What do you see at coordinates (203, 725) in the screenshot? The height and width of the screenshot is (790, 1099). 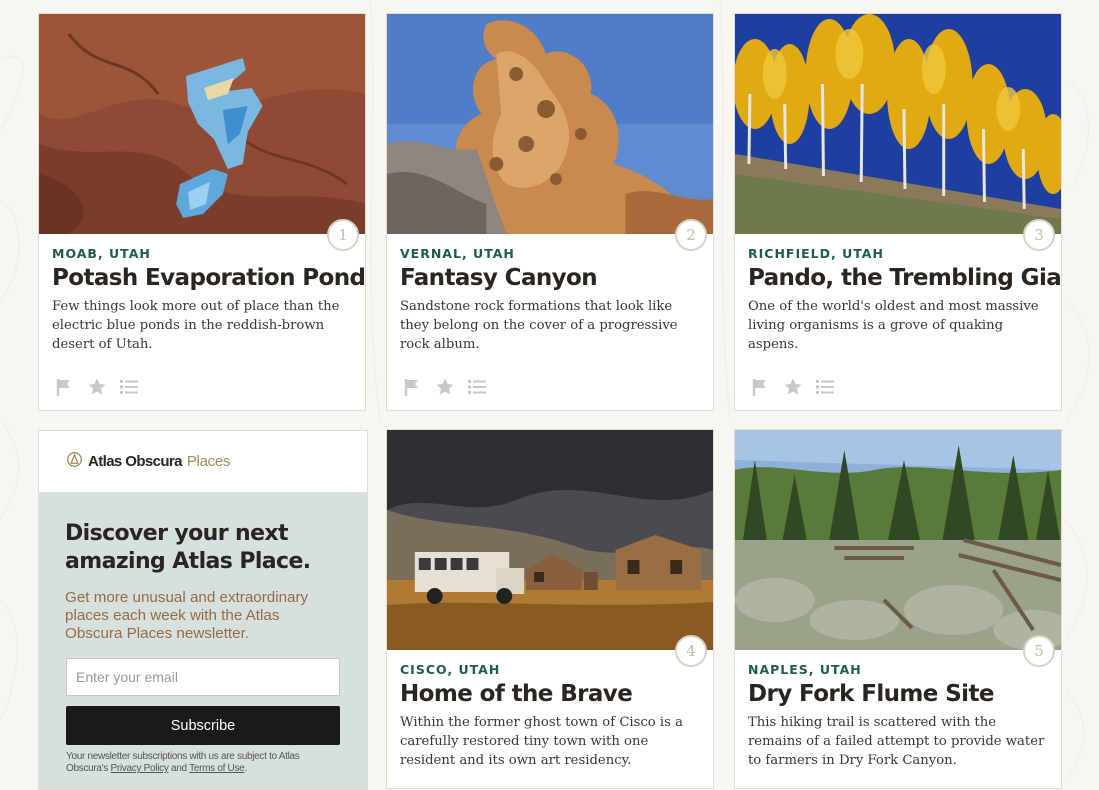 I see `subscribe-button: Subscribe` at bounding box center [203, 725].